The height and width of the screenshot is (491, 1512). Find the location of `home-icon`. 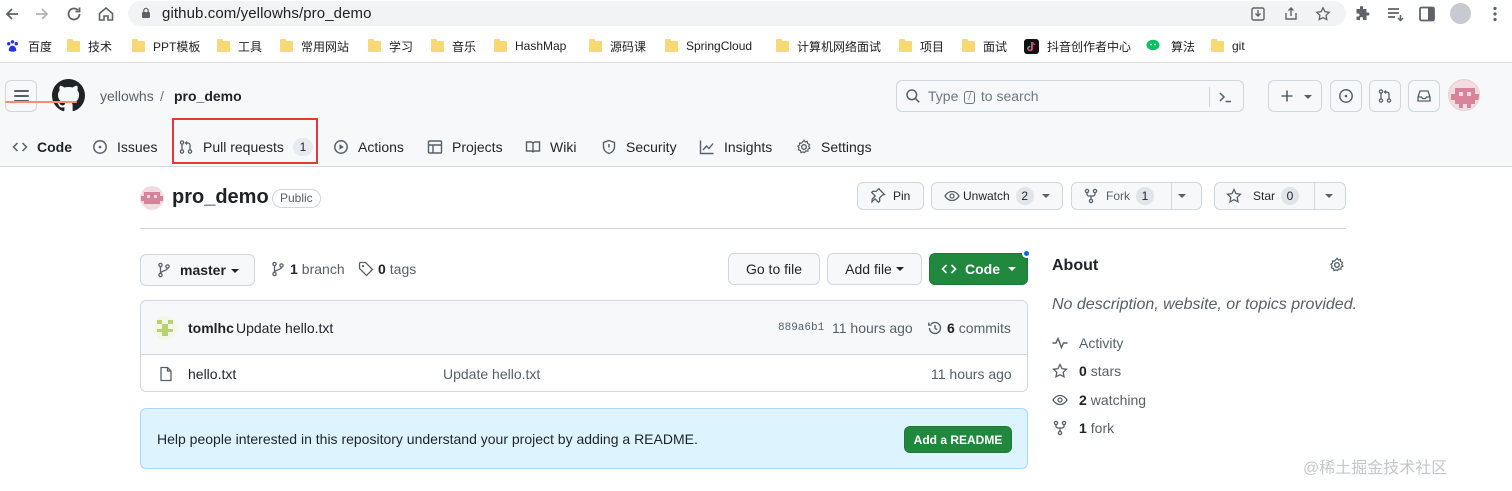

home-icon is located at coordinates (106, 14).